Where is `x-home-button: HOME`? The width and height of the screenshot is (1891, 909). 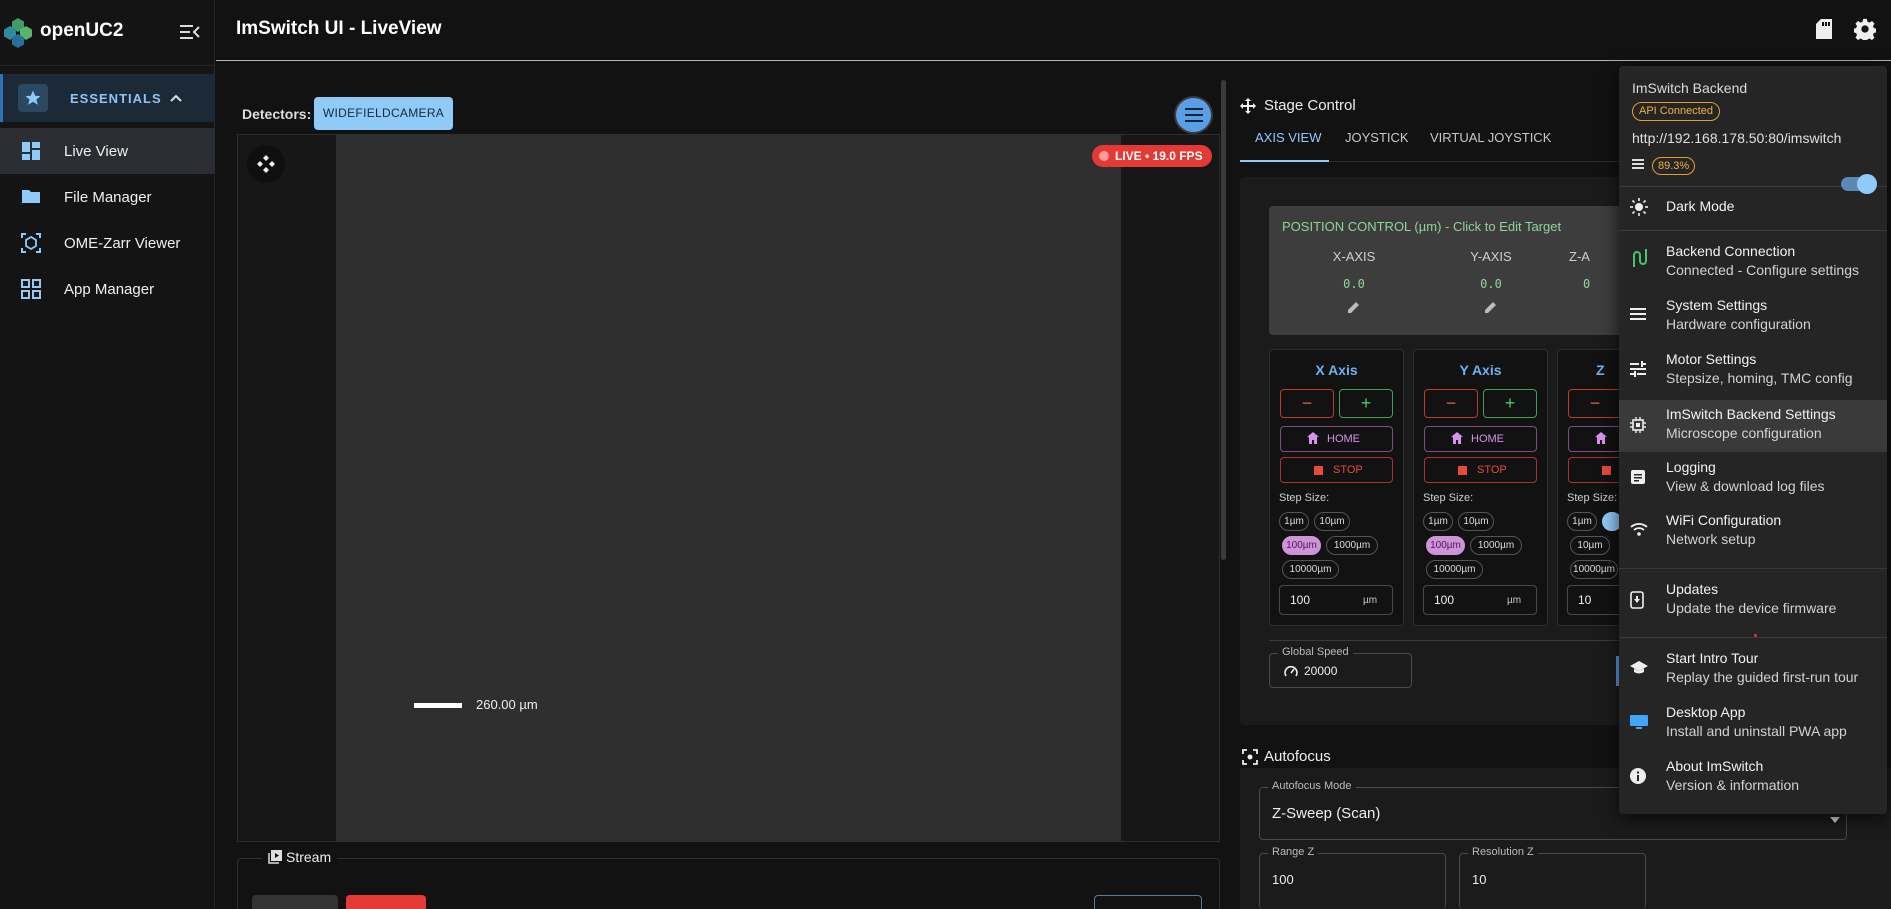
x-home-button: HOME is located at coordinates (1336, 439).